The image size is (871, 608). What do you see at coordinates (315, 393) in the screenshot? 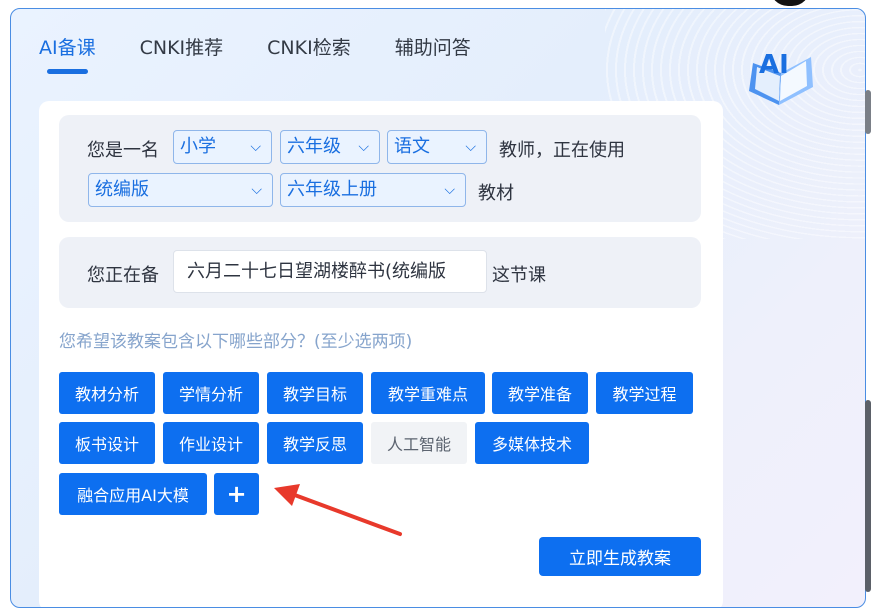
I see `section-chip-teaching-goals: 教学目标` at bounding box center [315, 393].